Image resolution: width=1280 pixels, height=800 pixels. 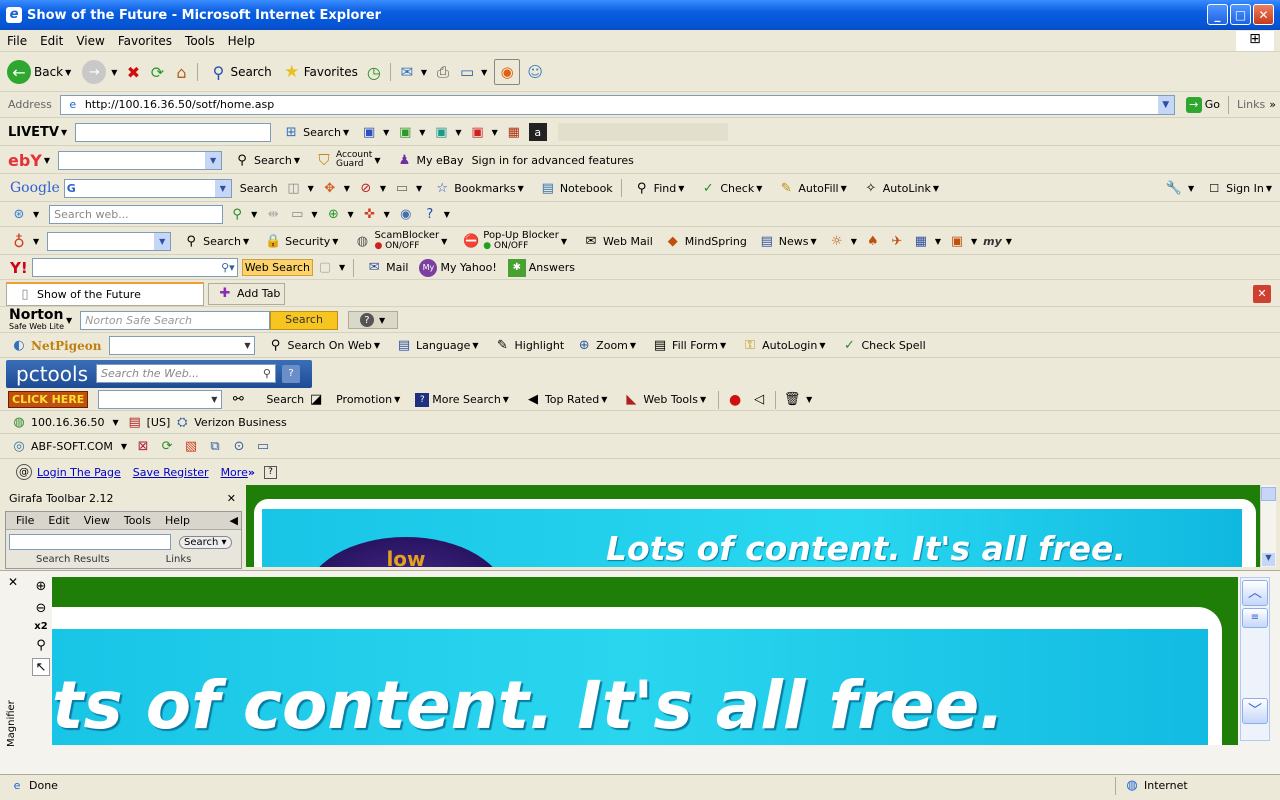 What do you see at coordinates (606, 346) in the screenshot?
I see `zoom-button: ⊕ Zoom ▼` at bounding box center [606, 346].